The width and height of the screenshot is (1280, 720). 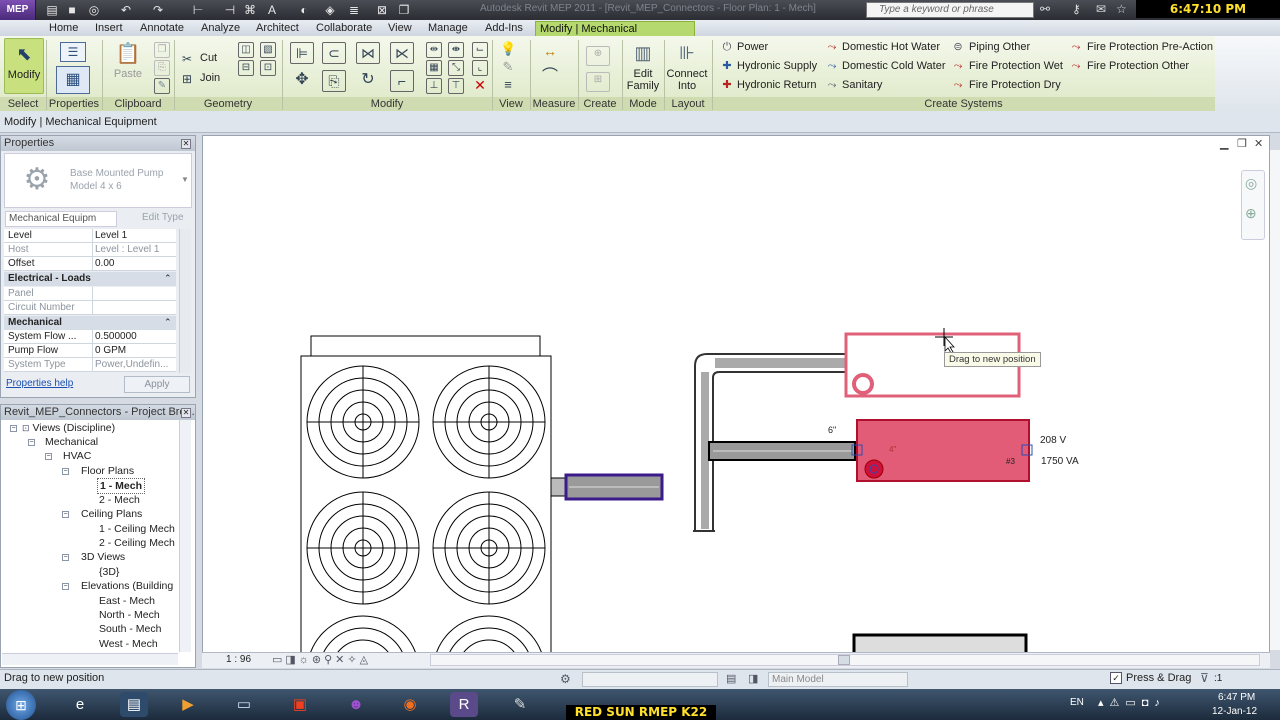 What do you see at coordinates (127, 601) in the screenshot?
I see `tree-node-east-mech: East - Mech` at bounding box center [127, 601].